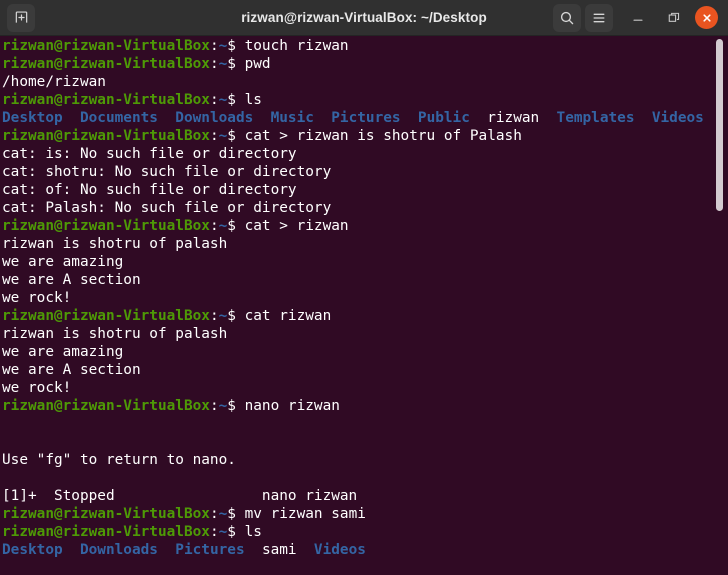  I want to click on terminal-output-line: cat: of: No such file or directory, so click(365, 190).